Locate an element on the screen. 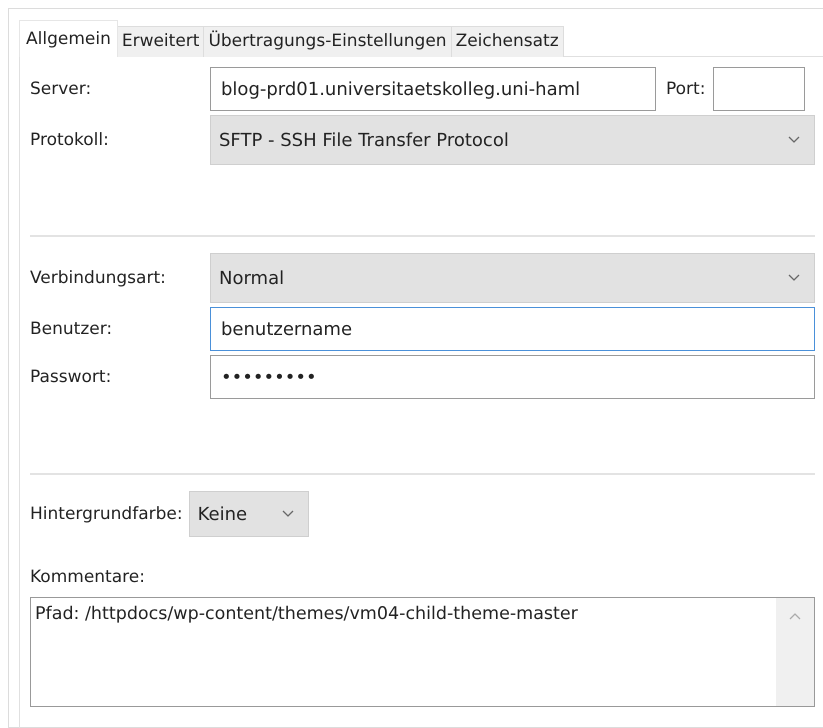 This screenshot has width=823, height=728. port-field is located at coordinates (759, 89).